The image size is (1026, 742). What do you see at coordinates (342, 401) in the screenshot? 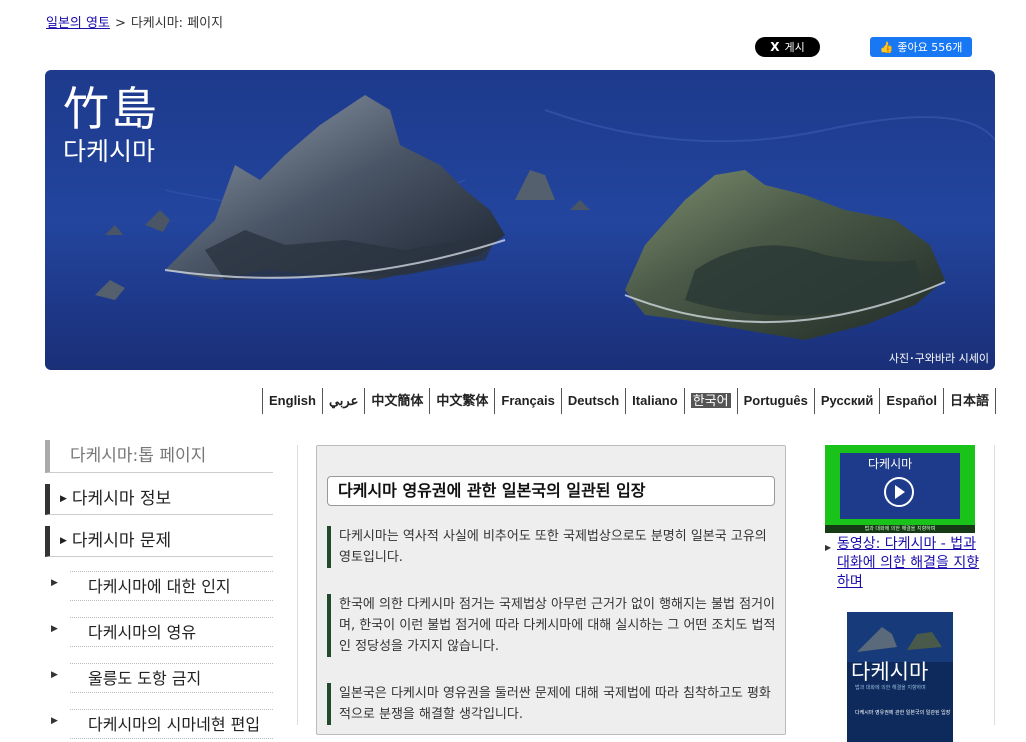
I see `lang-arabic: عربي` at bounding box center [342, 401].